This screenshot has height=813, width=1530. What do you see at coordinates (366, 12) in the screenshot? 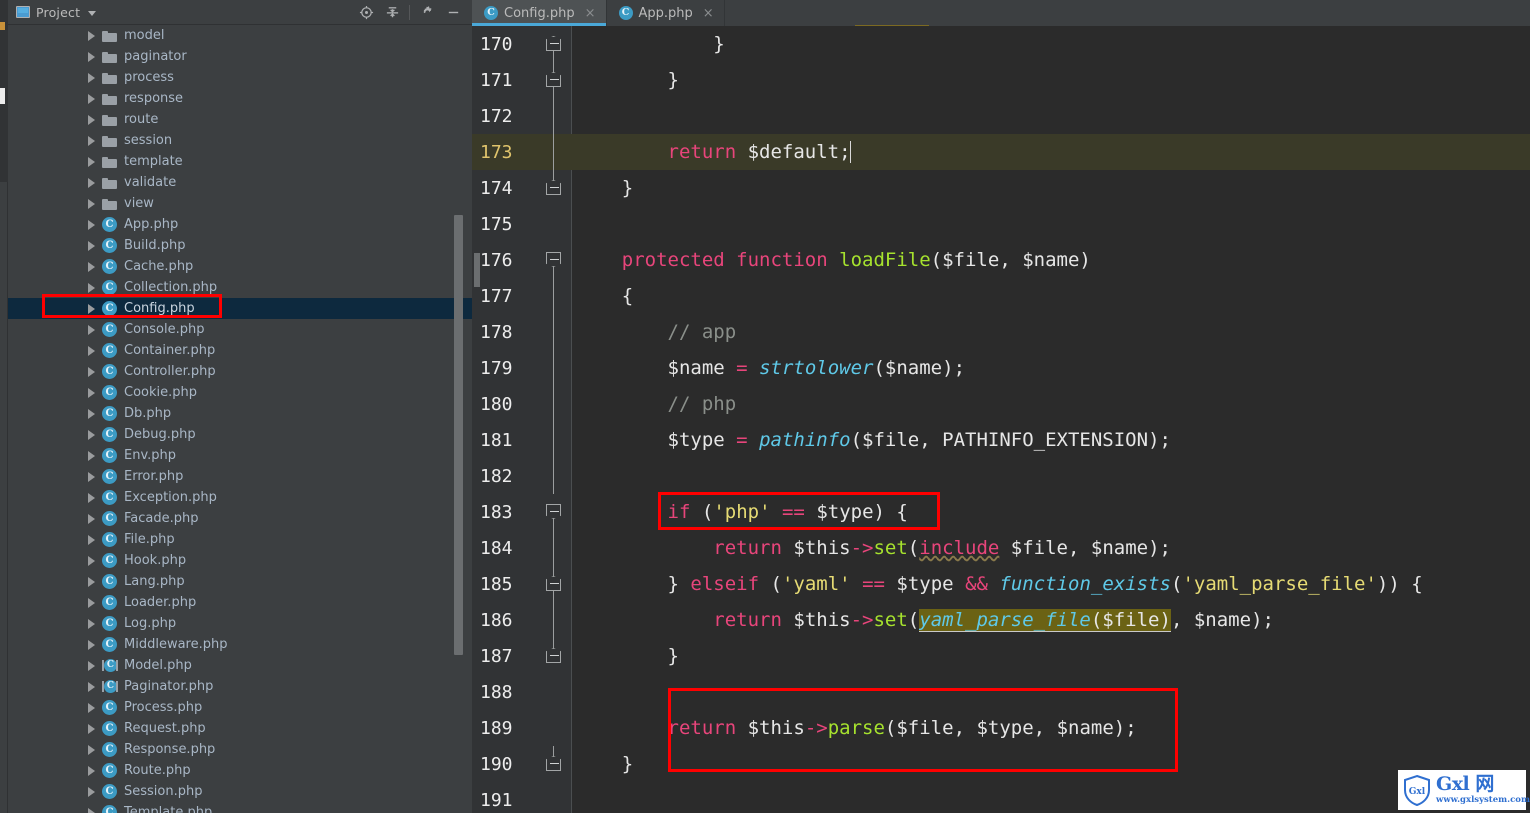
I see `locate-target-icon` at bounding box center [366, 12].